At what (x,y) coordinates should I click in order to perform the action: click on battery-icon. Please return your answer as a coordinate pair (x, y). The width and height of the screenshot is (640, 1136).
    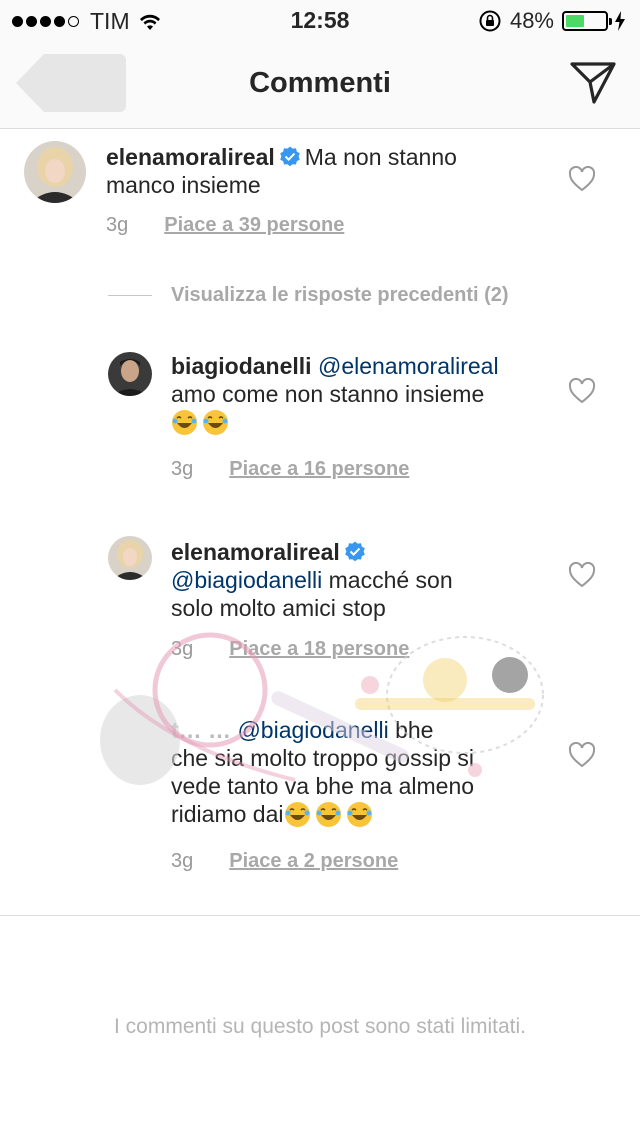
    Looking at the image, I should click on (587, 21).